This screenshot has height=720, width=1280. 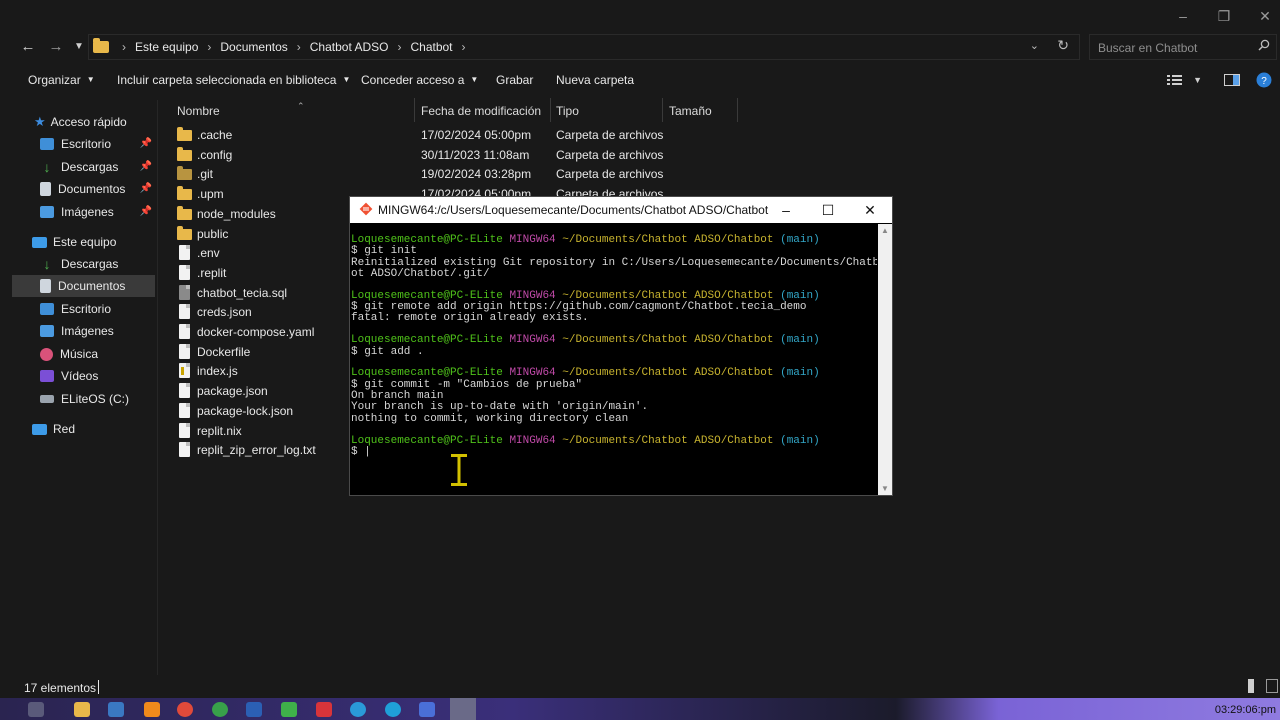 What do you see at coordinates (210, 194) in the screenshot?
I see `file-name: .upm` at bounding box center [210, 194].